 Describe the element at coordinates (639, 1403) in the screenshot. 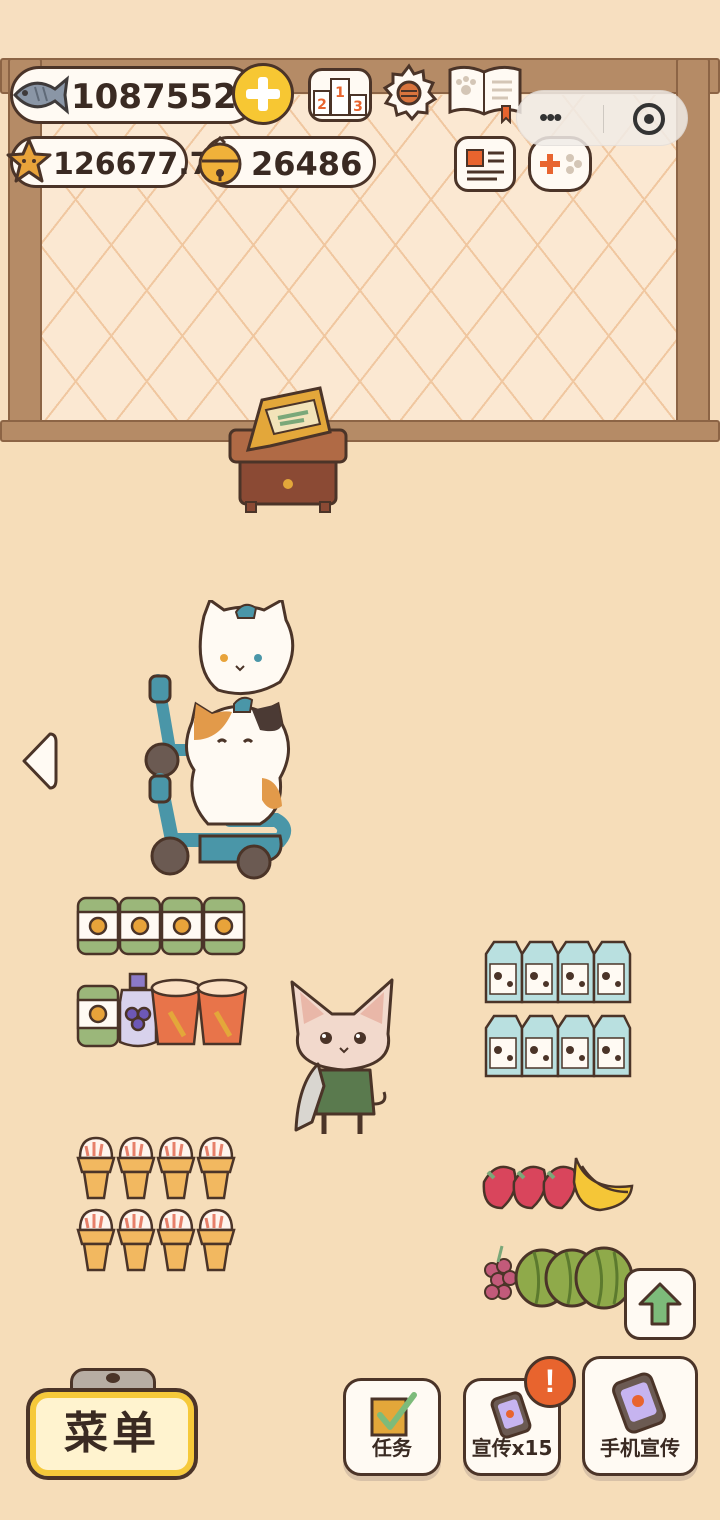

I see `phone-promo-icon` at that location.